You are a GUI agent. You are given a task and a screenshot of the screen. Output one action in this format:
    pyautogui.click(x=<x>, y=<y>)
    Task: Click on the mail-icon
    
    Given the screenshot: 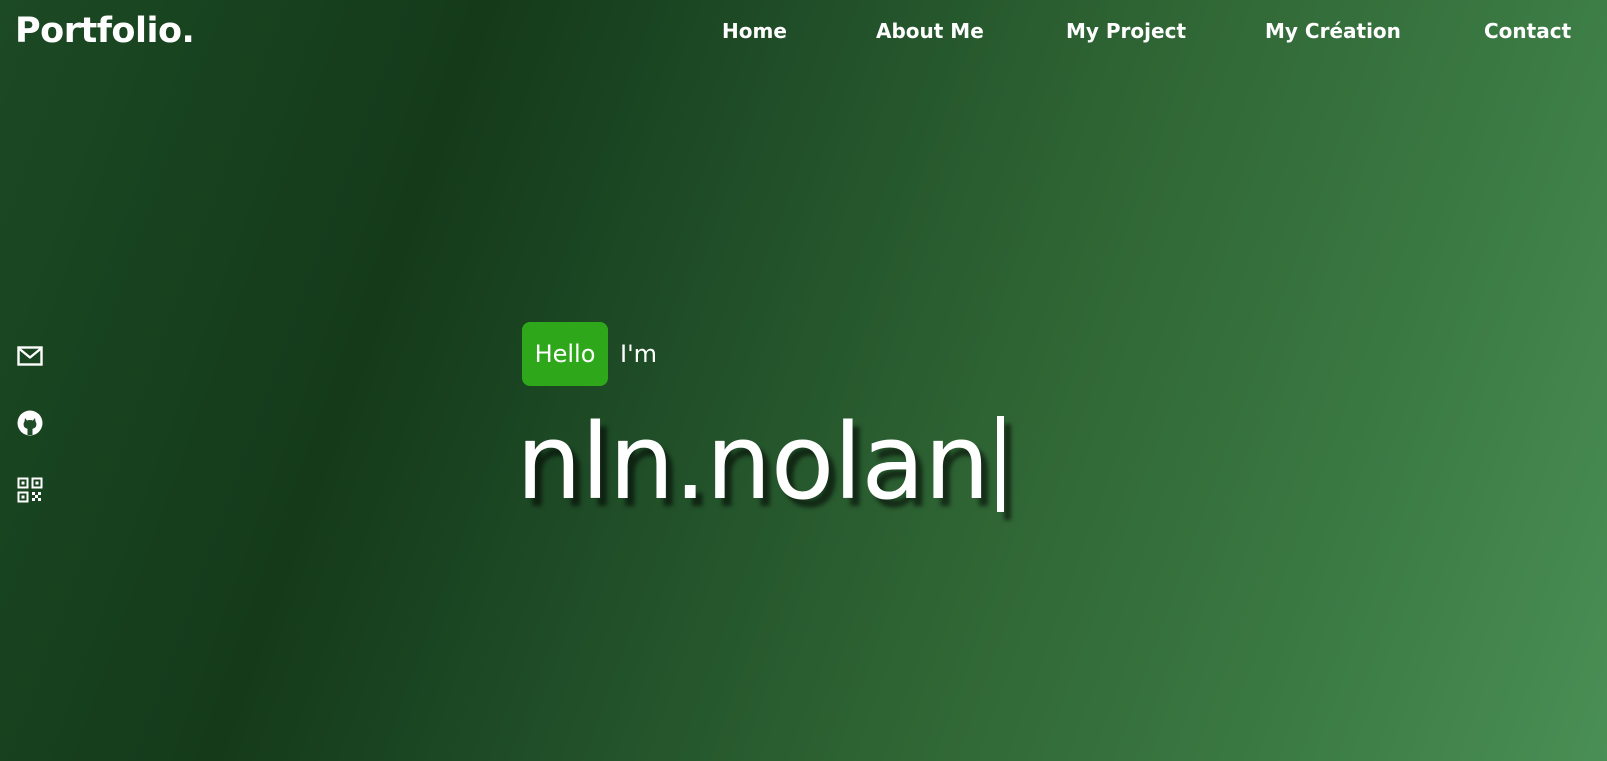 What is the action you would take?
    pyautogui.click(x=30, y=356)
    